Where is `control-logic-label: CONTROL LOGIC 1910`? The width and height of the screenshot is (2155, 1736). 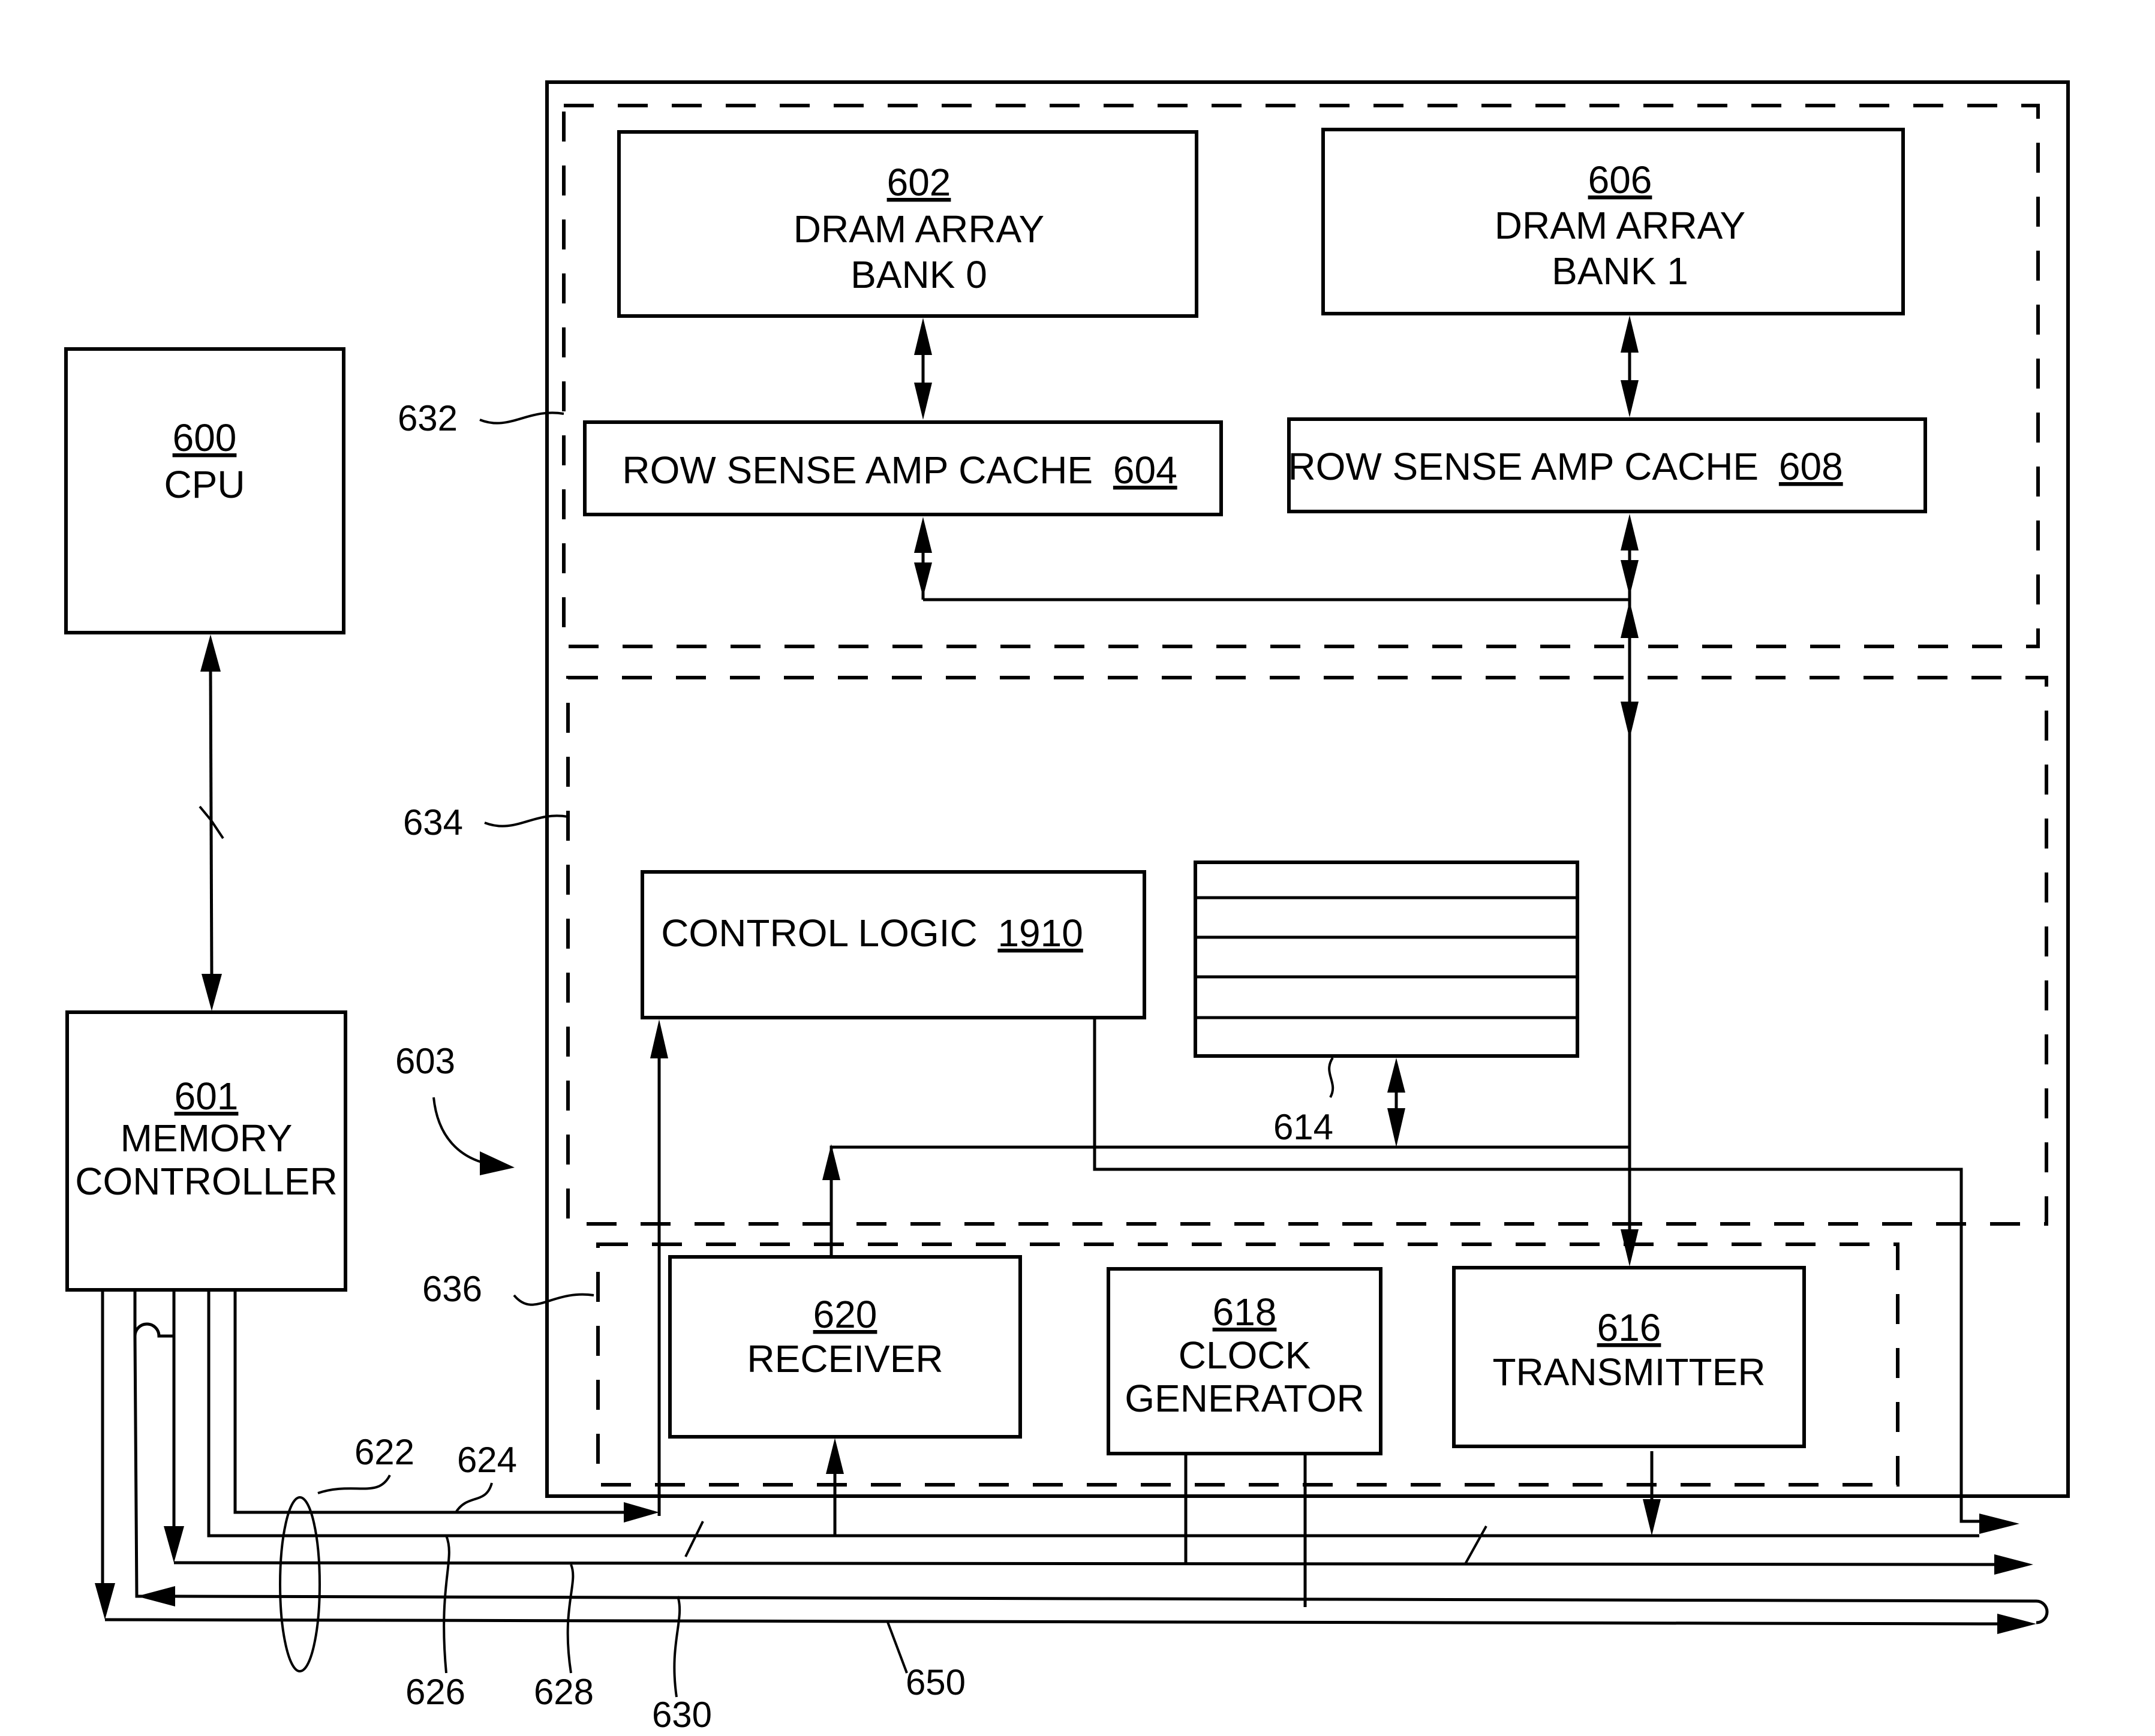
control-logic-label: CONTROL LOGIC 1910 is located at coordinates (872, 933).